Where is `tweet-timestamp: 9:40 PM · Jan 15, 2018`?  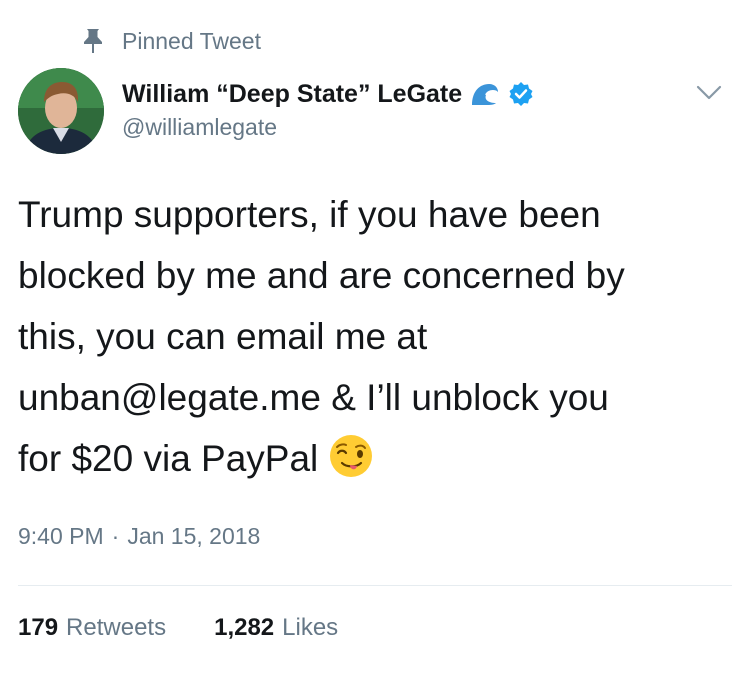 tweet-timestamp: 9:40 PM · Jan 15, 2018 is located at coordinates (139, 536).